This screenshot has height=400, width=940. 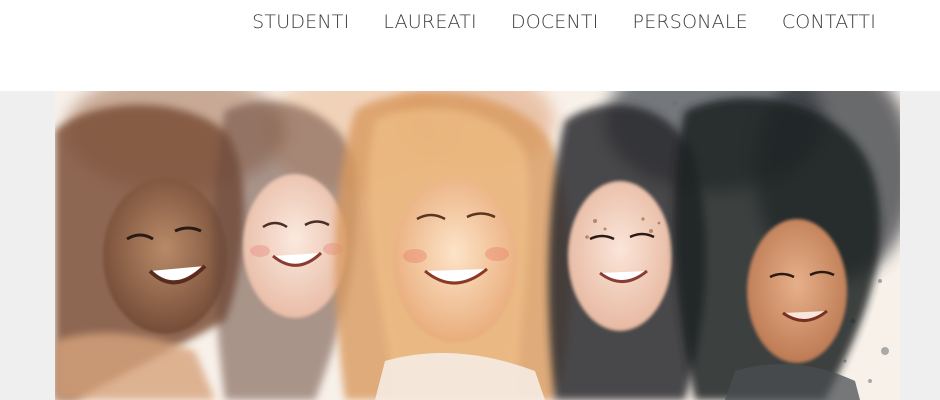 I want to click on nav-item-docenti: DOCENTI, so click(x=555, y=22).